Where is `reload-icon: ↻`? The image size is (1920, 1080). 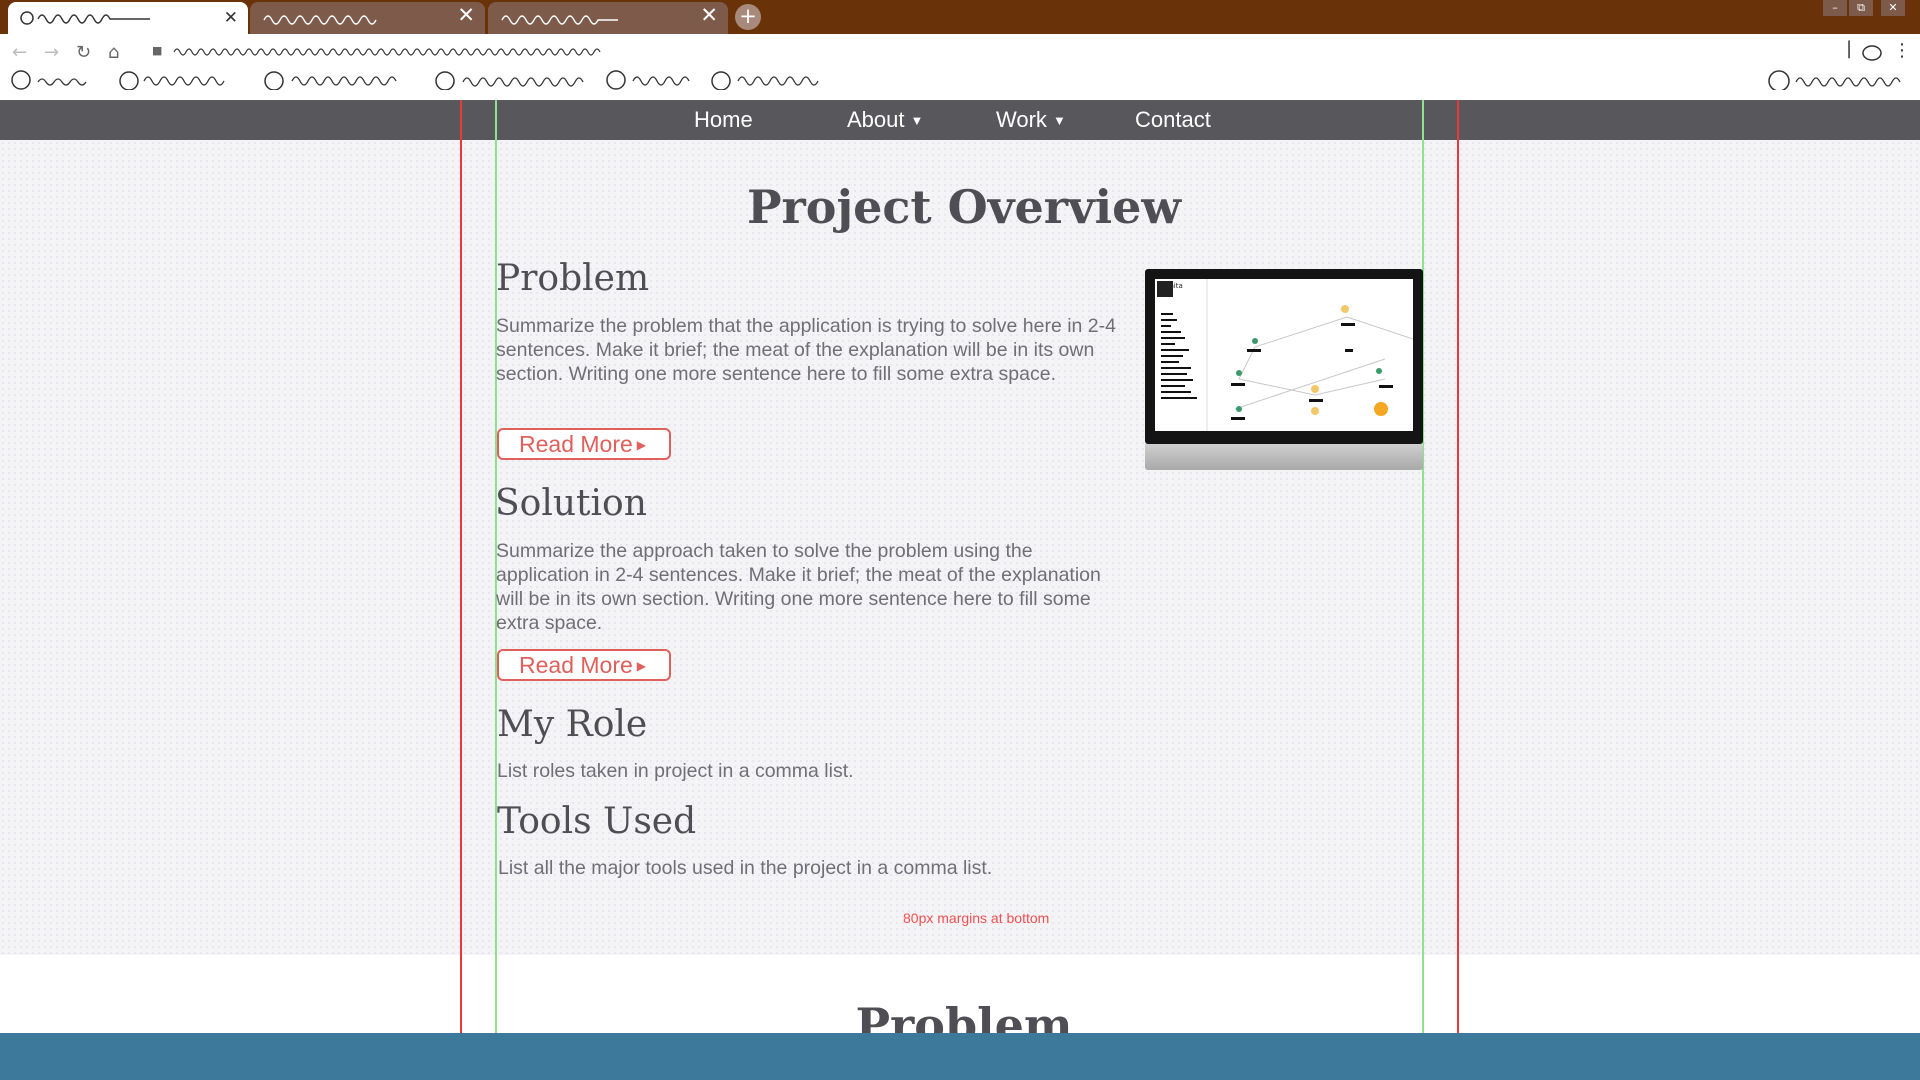
reload-icon: ↻ is located at coordinates (83, 52).